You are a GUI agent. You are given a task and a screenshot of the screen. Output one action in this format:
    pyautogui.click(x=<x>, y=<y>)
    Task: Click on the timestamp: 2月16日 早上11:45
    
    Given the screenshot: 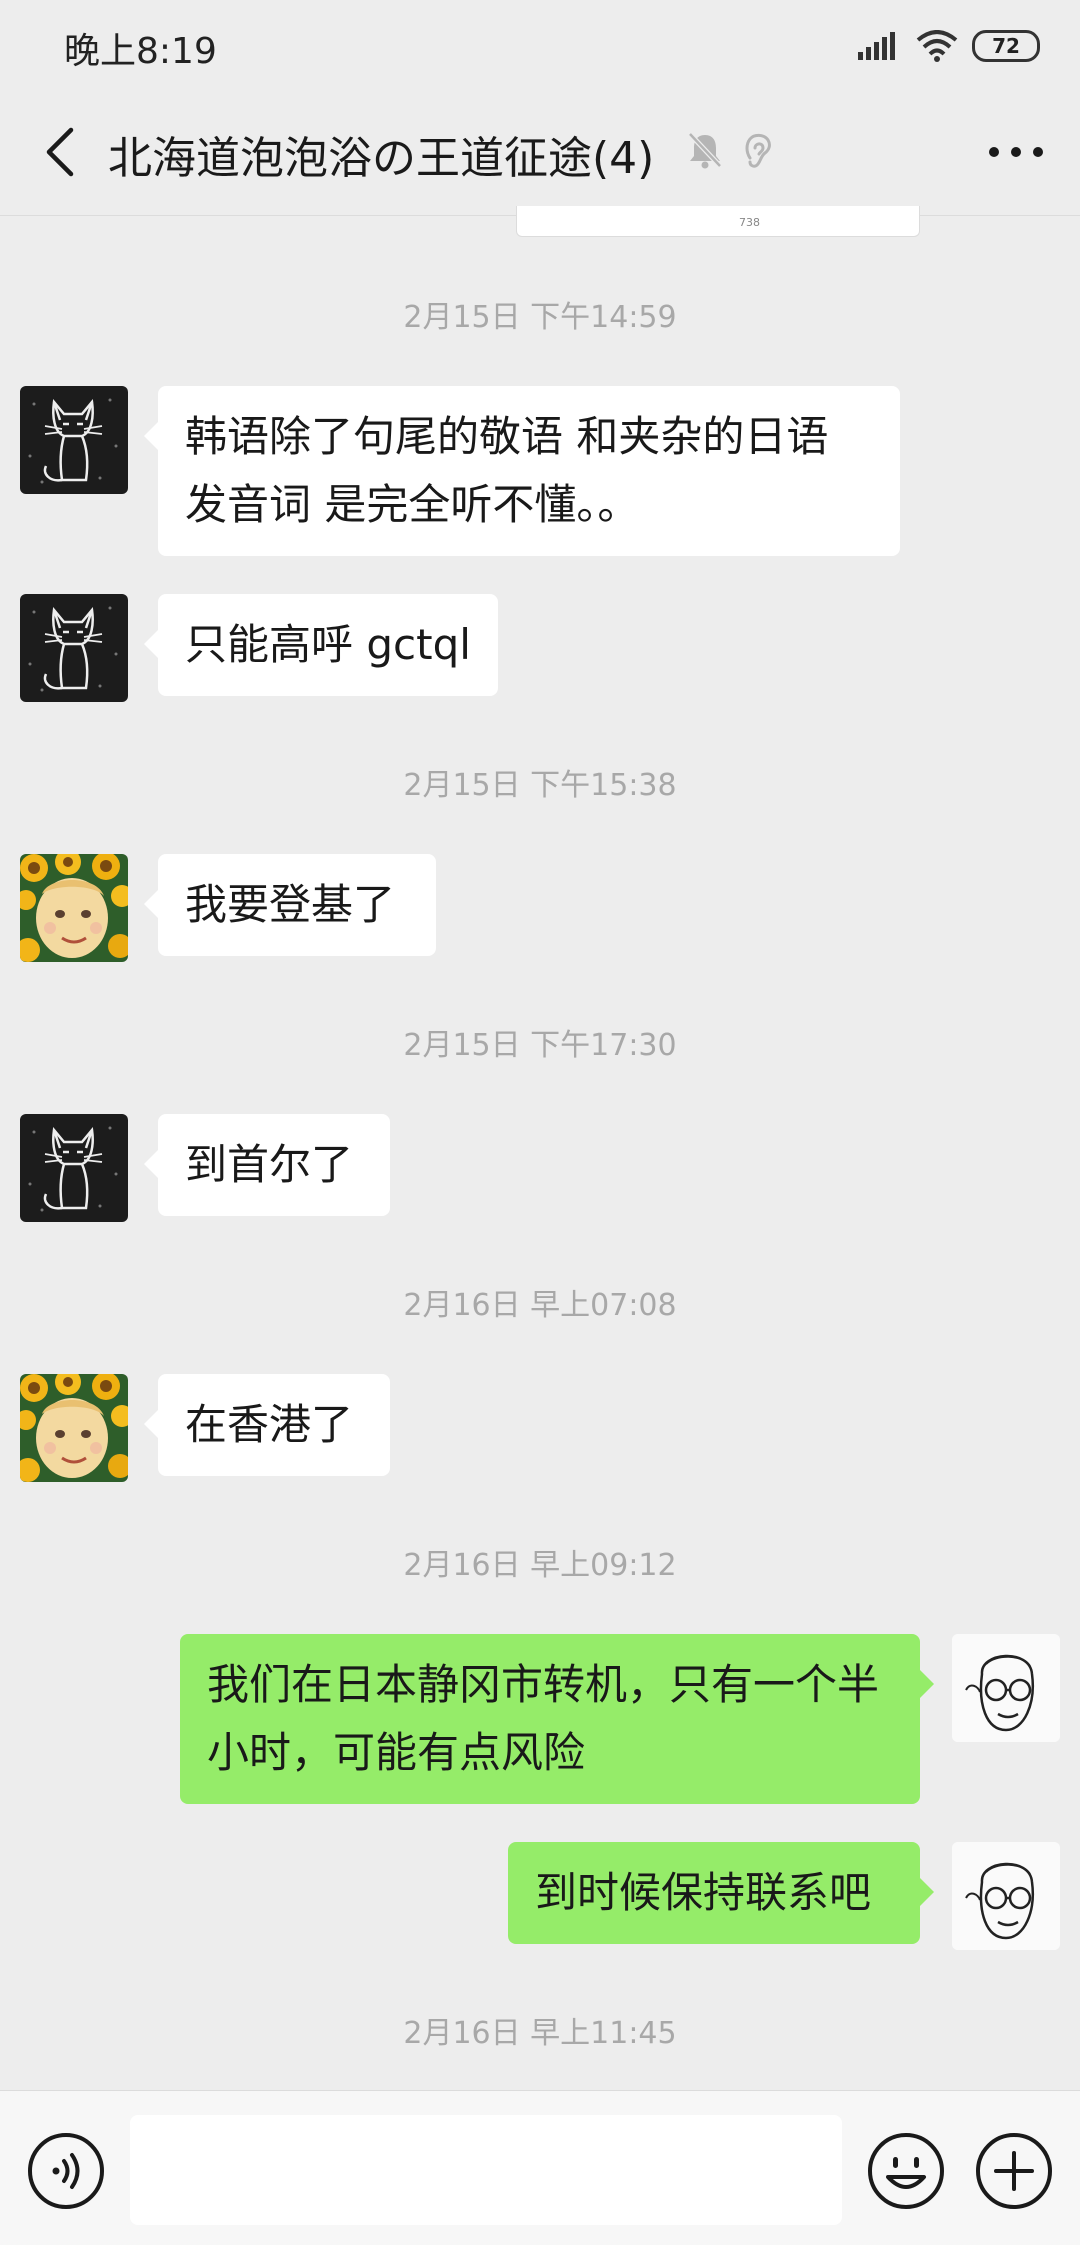 What is the action you would take?
    pyautogui.click(x=540, y=2033)
    